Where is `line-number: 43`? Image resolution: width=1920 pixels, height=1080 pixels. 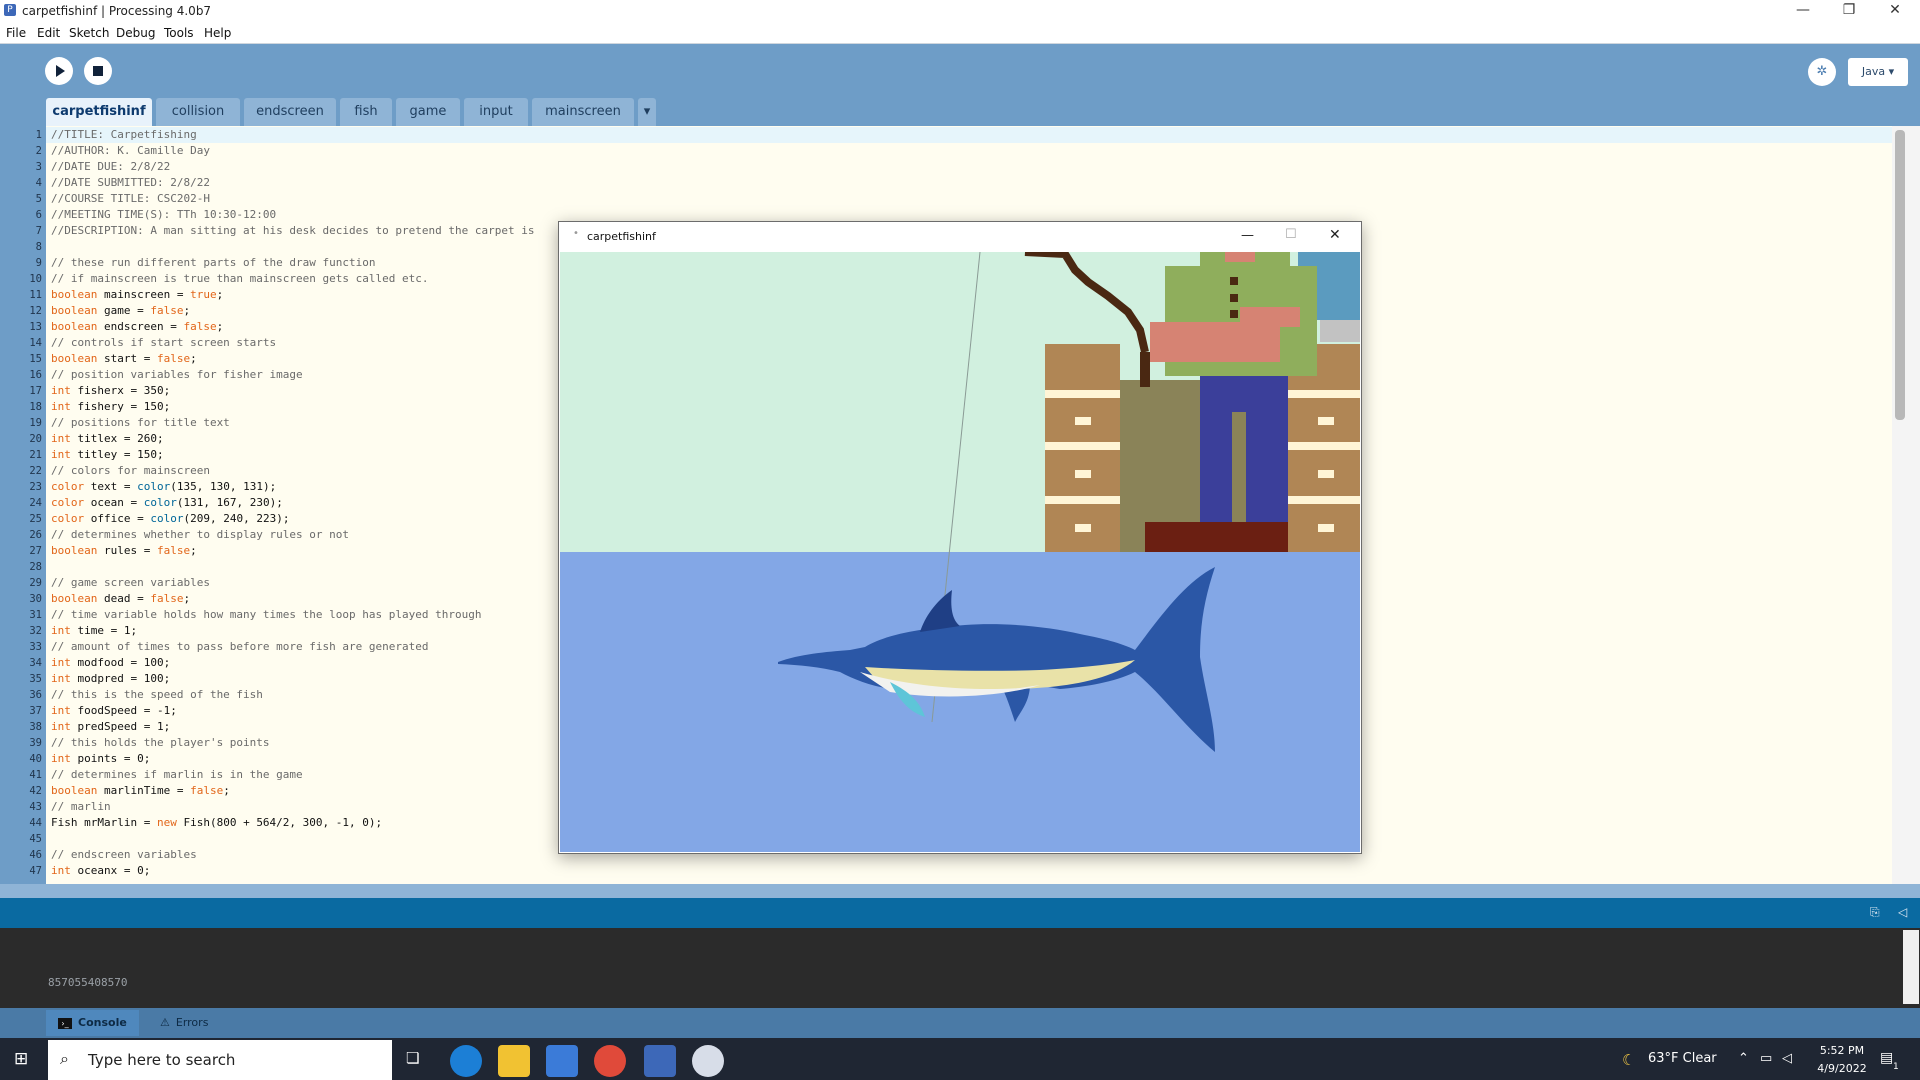
line-number: 43 is located at coordinates (35, 807).